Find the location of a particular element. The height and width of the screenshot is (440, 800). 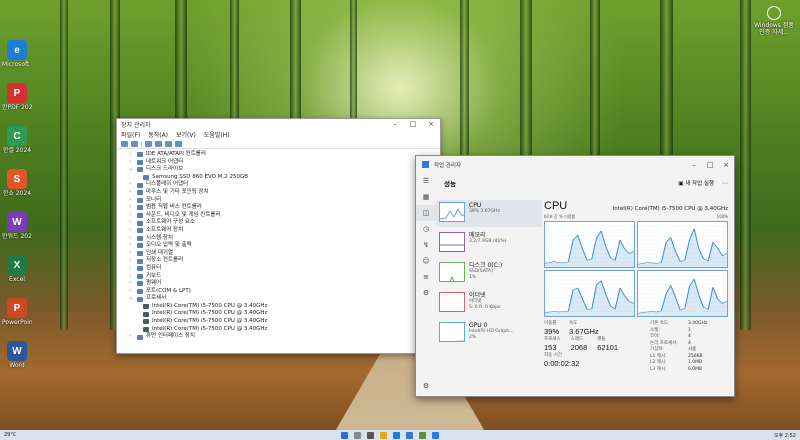

perf-item-mem: 메모리 3.2/7.9GB (41%) is located at coordinates (489, 243).